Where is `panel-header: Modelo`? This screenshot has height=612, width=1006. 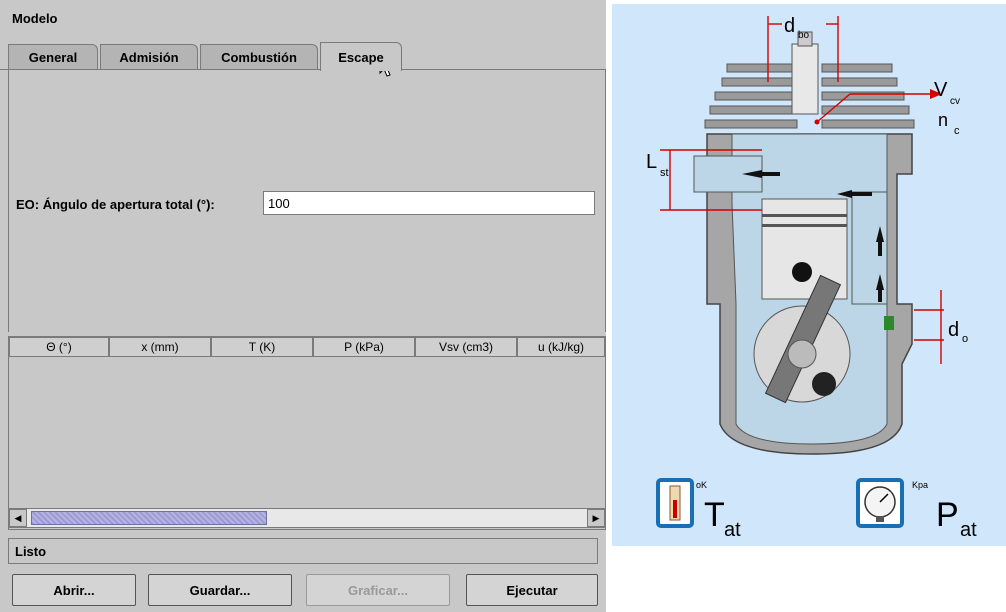 panel-header: Modelo is located at coordinates (303, 19).